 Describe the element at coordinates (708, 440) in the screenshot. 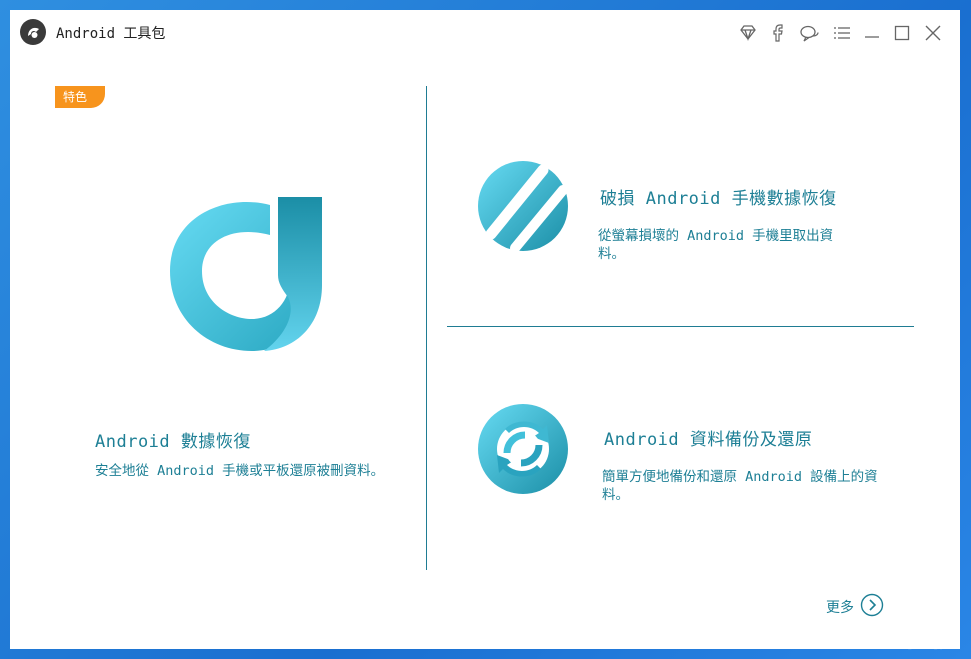

I see `backup-restore-title: Android 資料備份及還原` at that location.